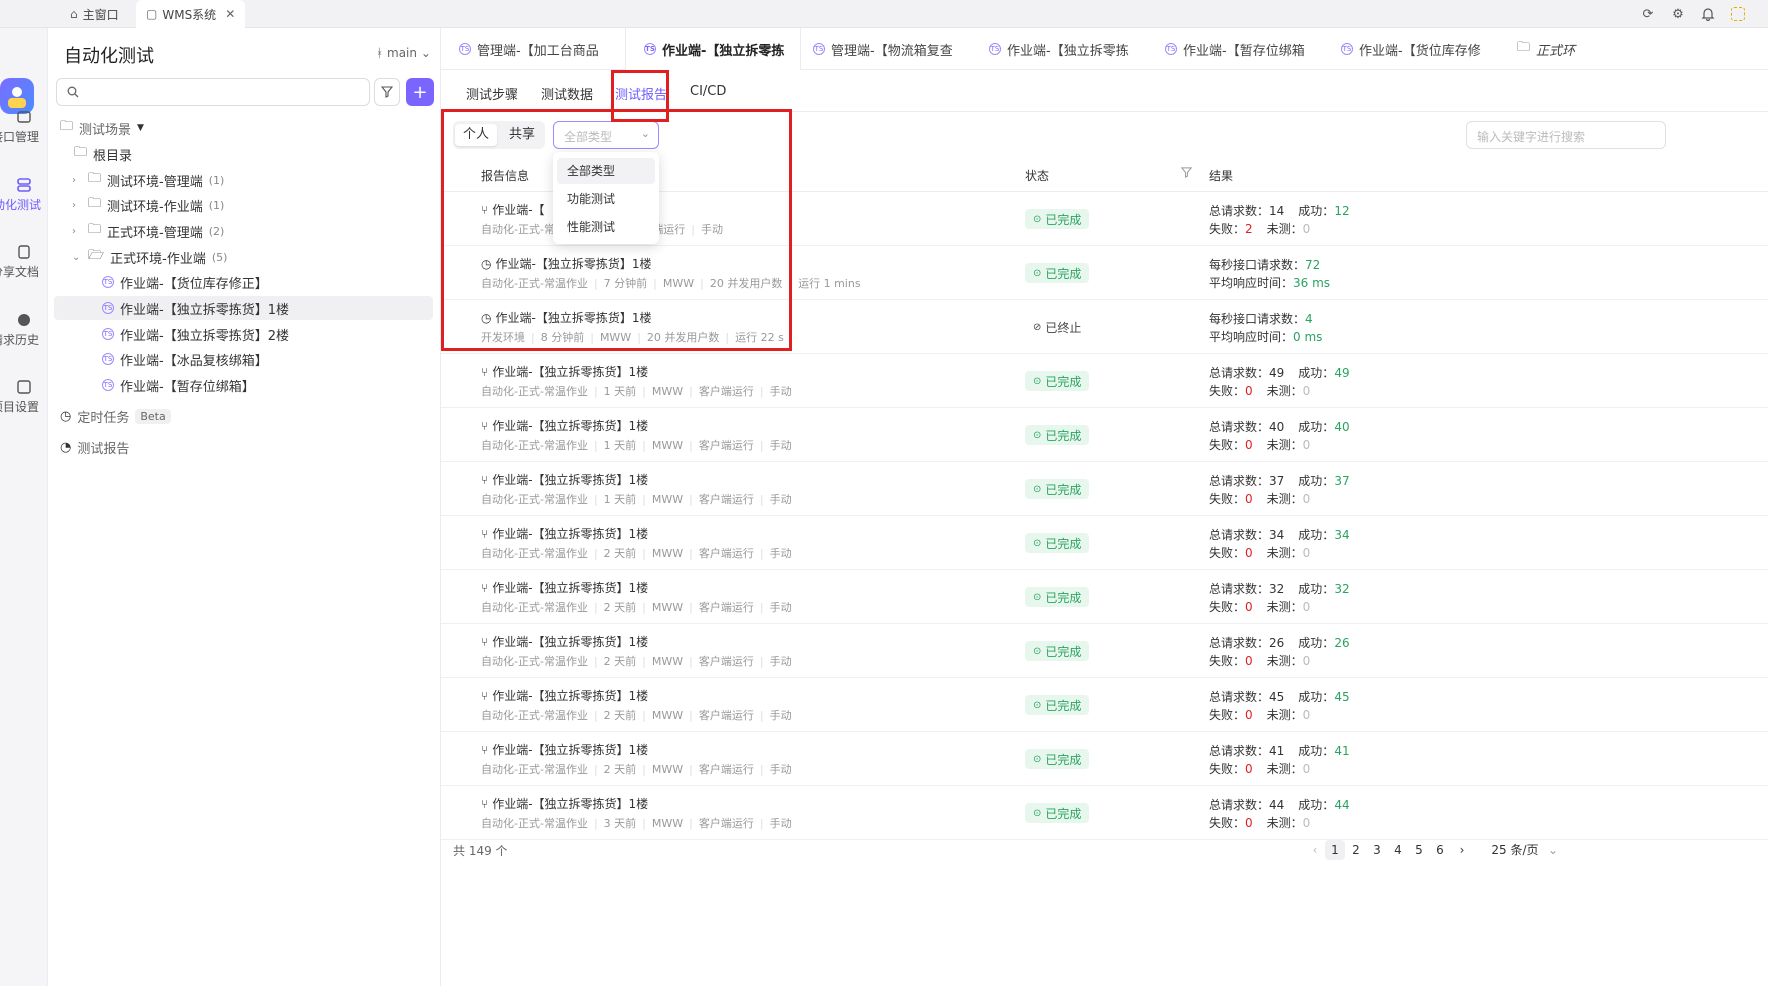  What do you see at coordinates (1335, 850) in the screenshot?
I see `page-1: 1` at bounding box center [1335, 850].